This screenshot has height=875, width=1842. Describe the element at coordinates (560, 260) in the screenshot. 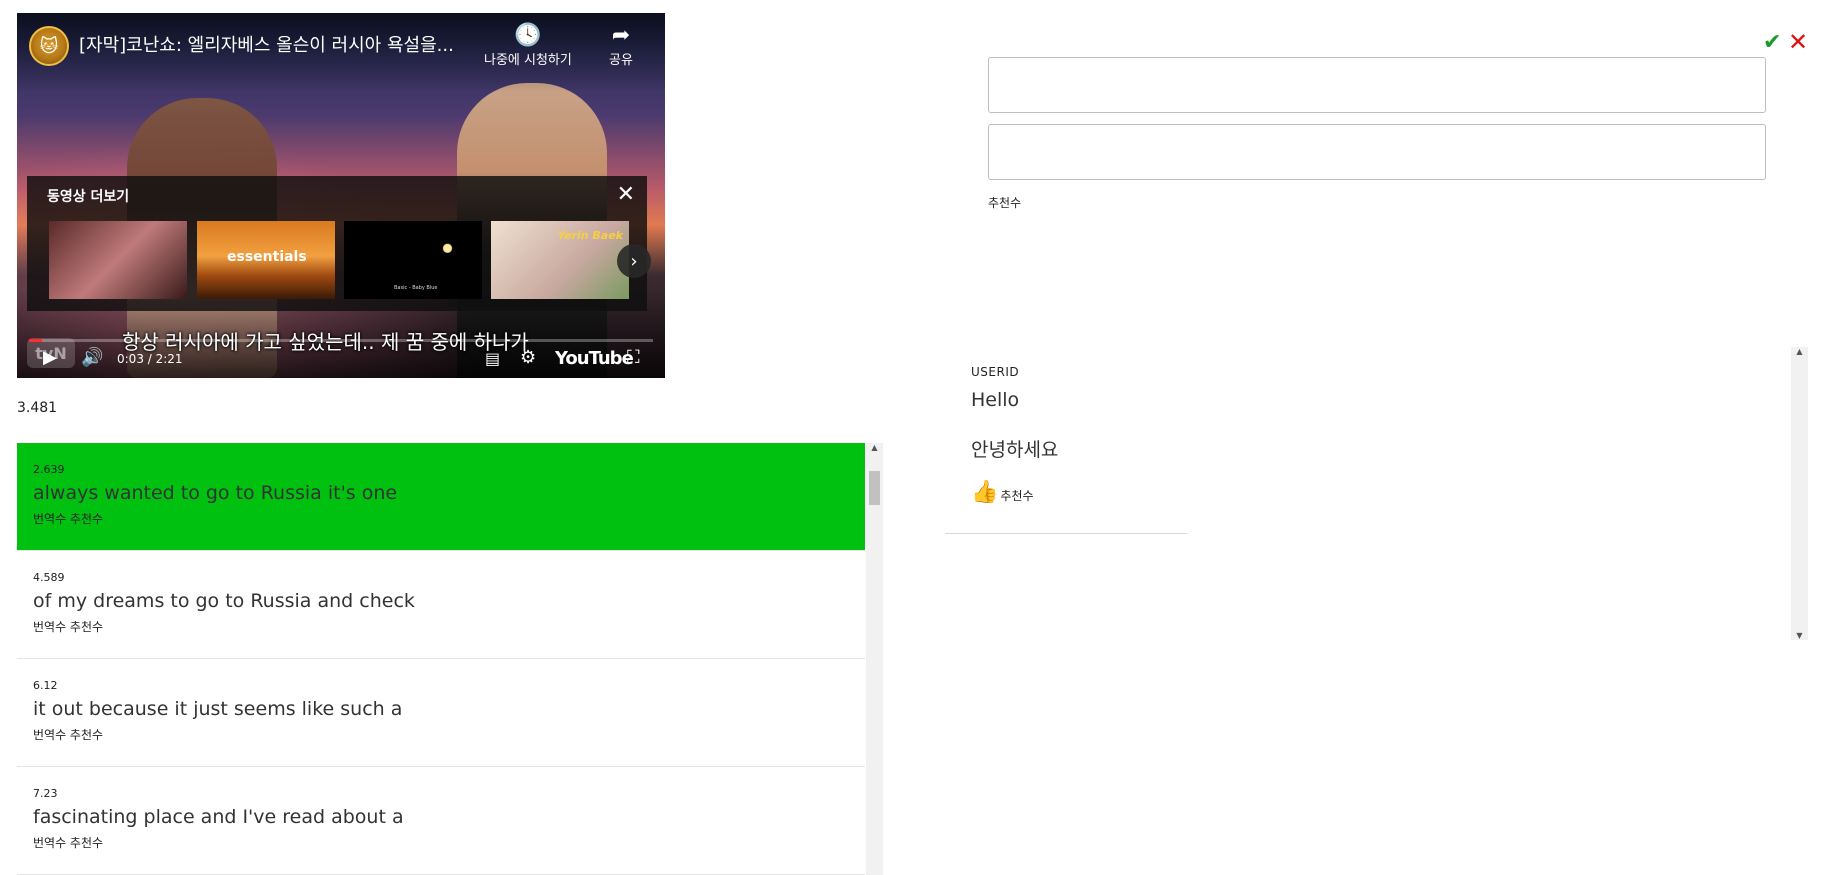

I see `thumb-yerin-baek: Yerin Baek` at that location.